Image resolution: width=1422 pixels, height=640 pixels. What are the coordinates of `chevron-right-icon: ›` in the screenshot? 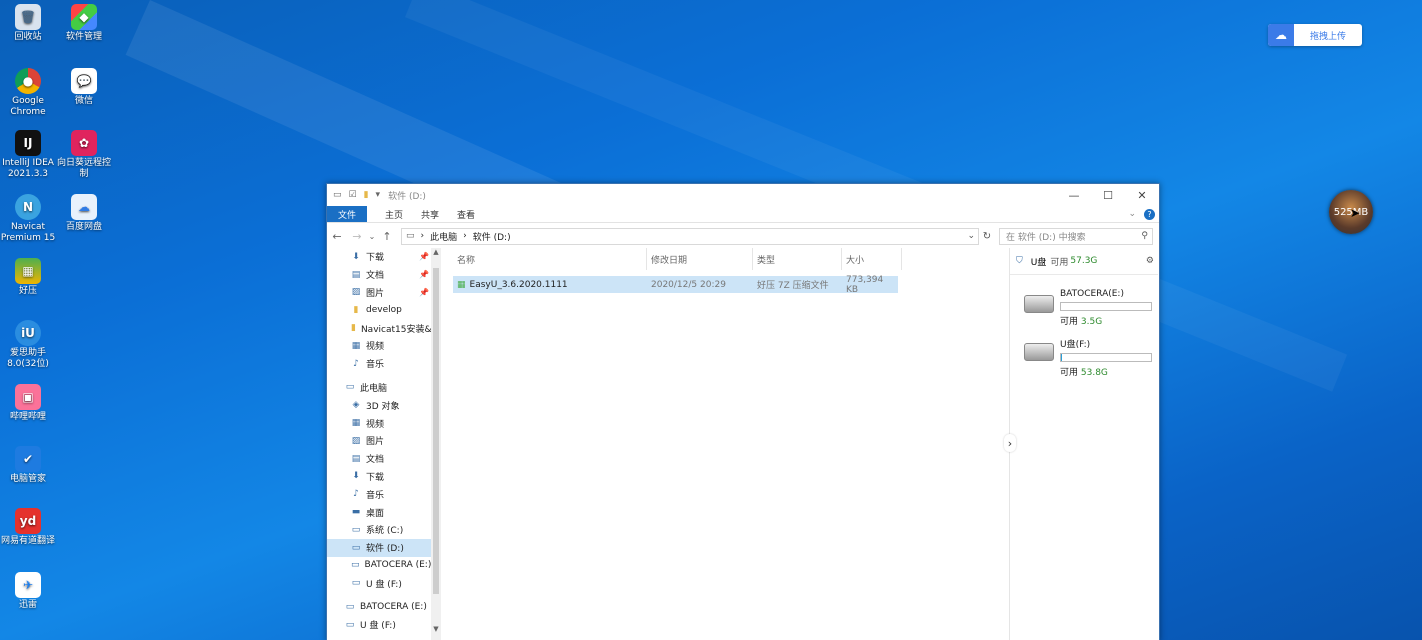 It's located at (1010, 443).